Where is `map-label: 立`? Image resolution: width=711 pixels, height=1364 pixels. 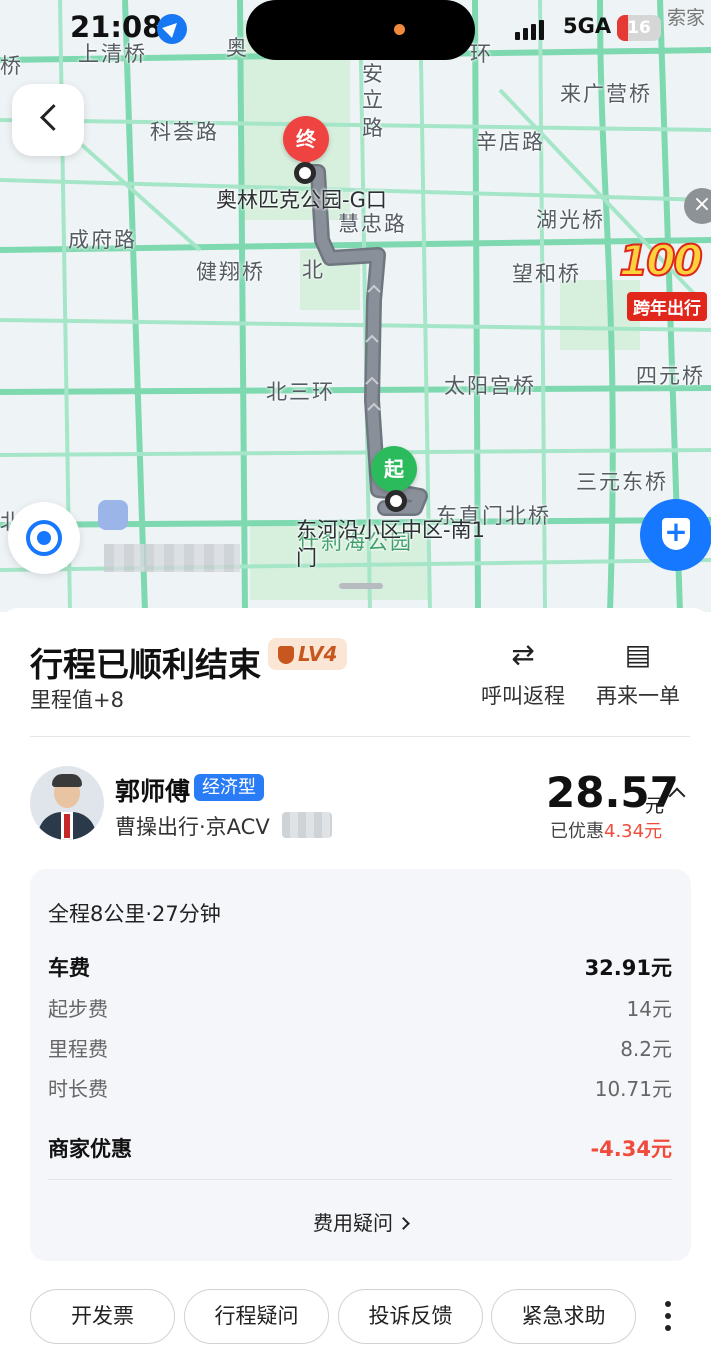 map-label: 立 is located at coordinates (373, 100).